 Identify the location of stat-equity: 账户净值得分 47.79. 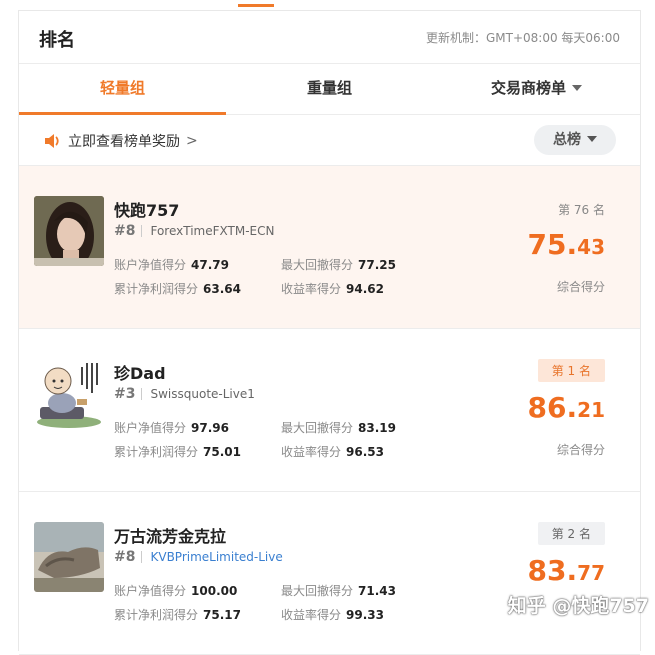
(171, 265).